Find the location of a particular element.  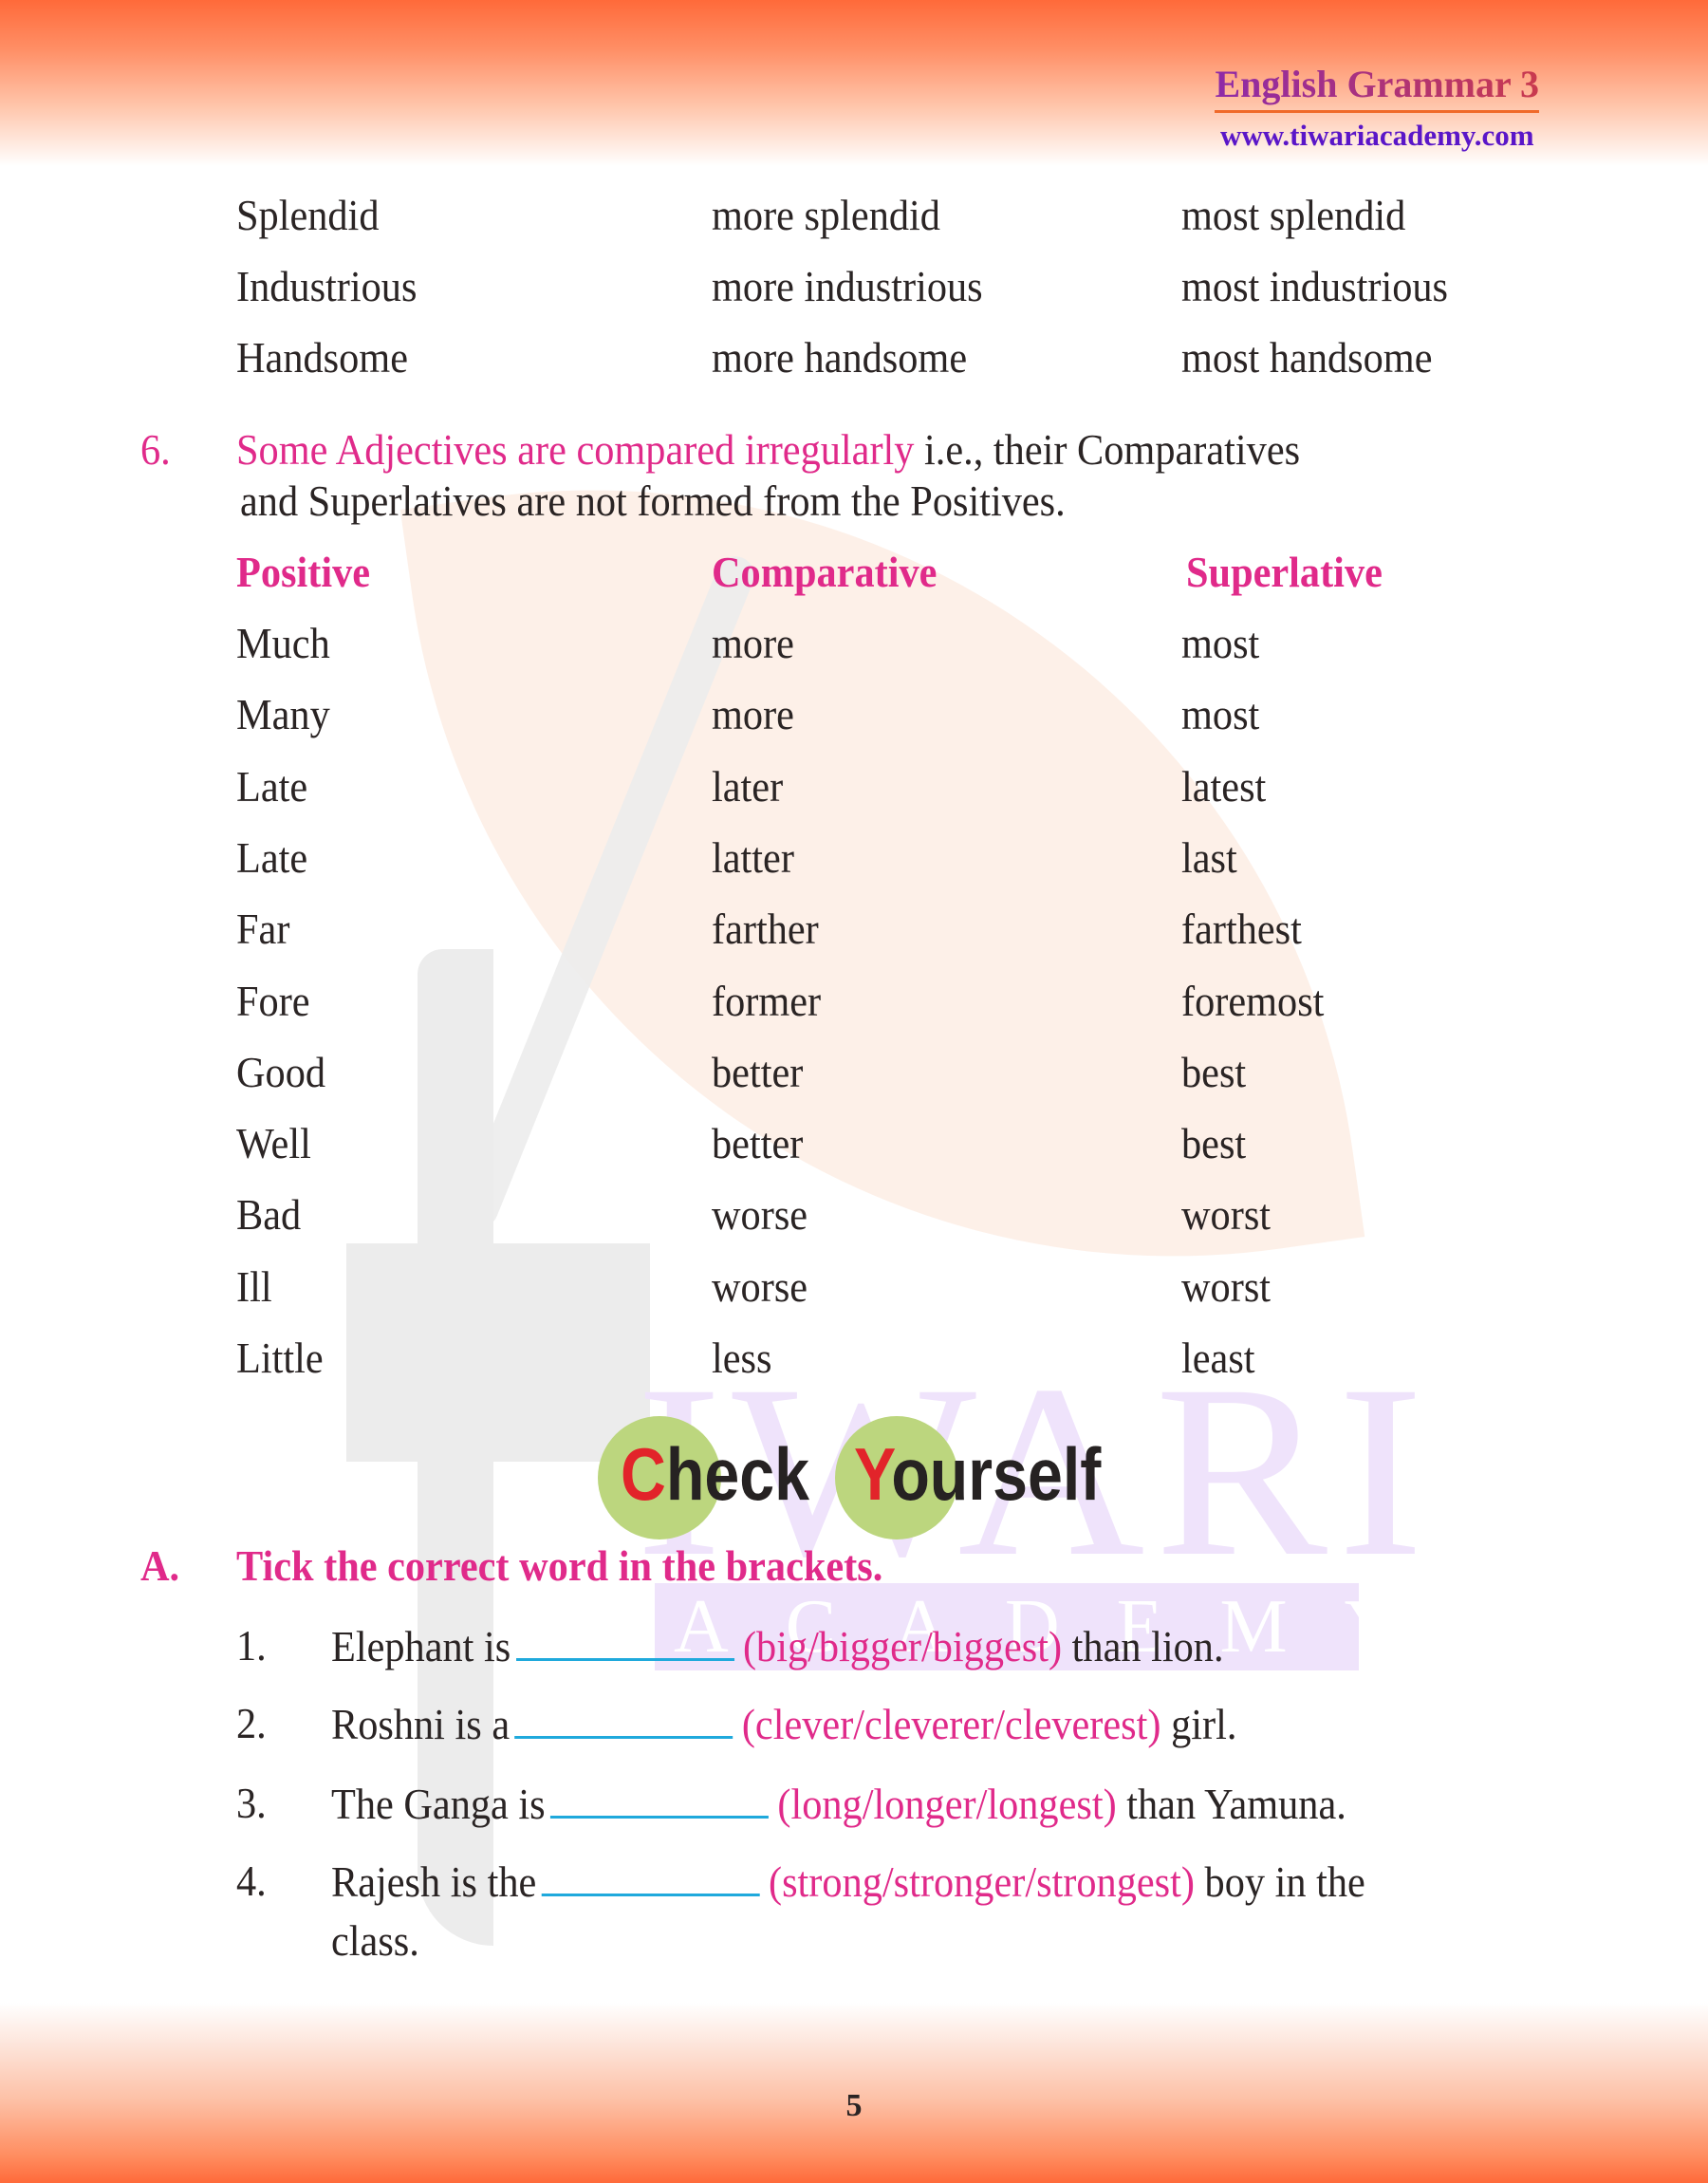

table-cell: Handsome is located at coordinates (322, 357).